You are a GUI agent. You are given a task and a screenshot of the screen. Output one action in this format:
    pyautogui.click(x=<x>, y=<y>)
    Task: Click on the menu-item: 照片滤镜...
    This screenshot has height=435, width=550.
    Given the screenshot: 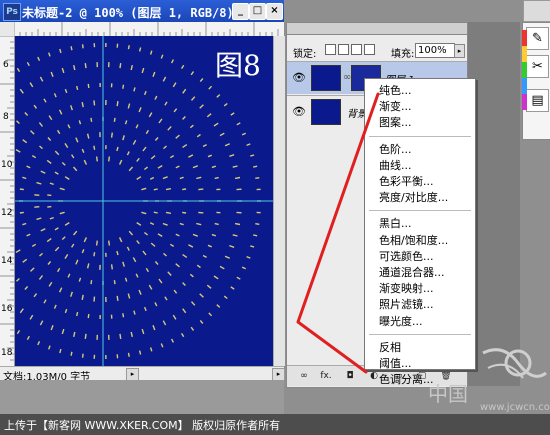 What is the action you would take?
    pyautogui.click(x=420, y=304)
    